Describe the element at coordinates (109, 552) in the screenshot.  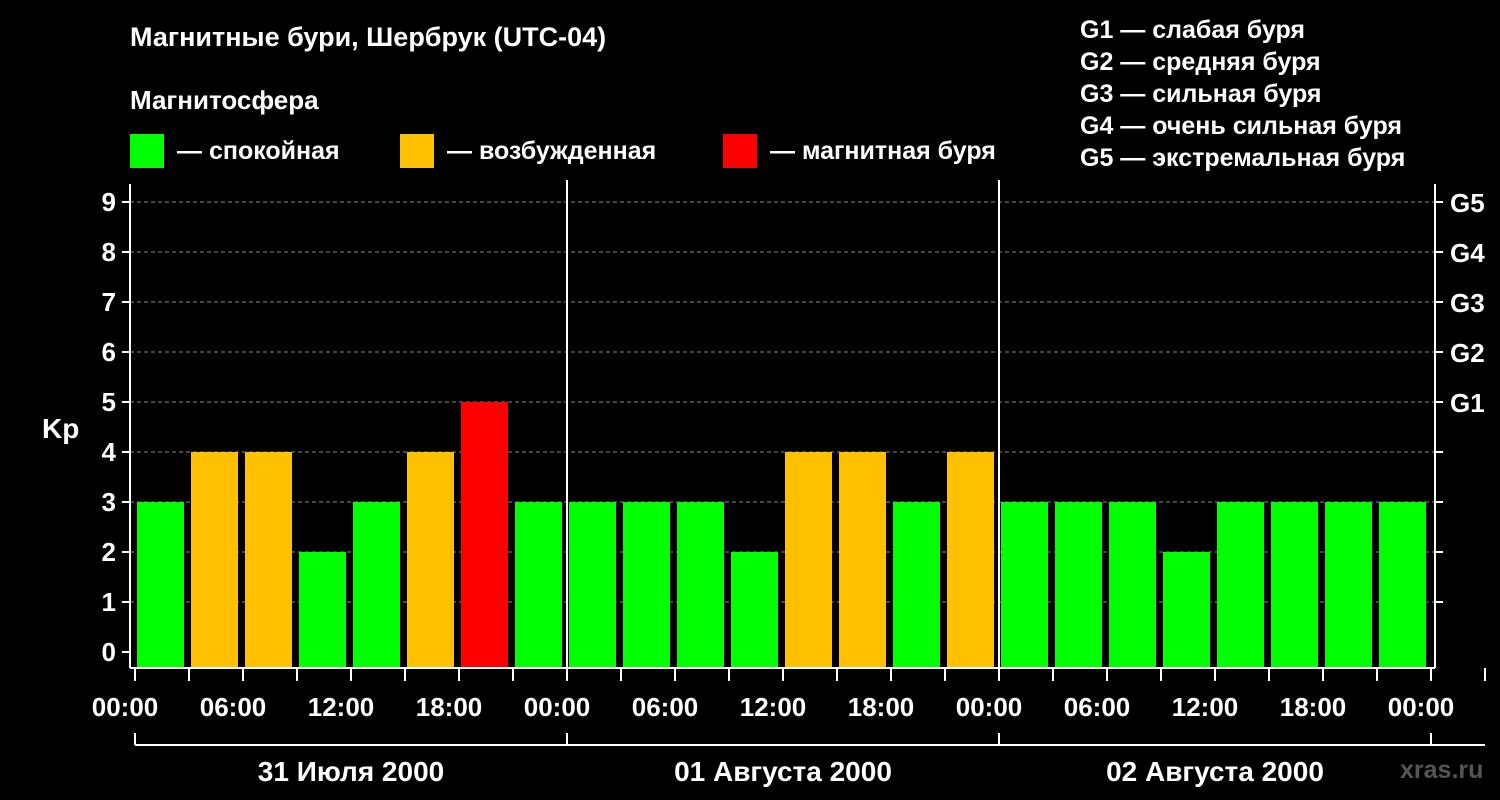
I see `y-tick-label: 2` at that location.